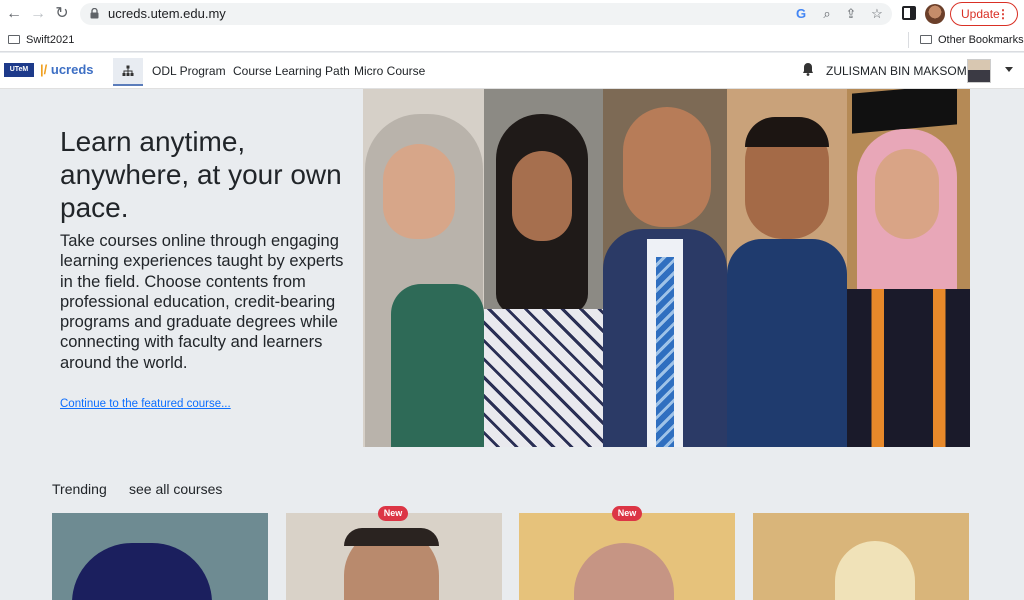  I want to click on forward-arrow-icon: →, so click(38, 14).